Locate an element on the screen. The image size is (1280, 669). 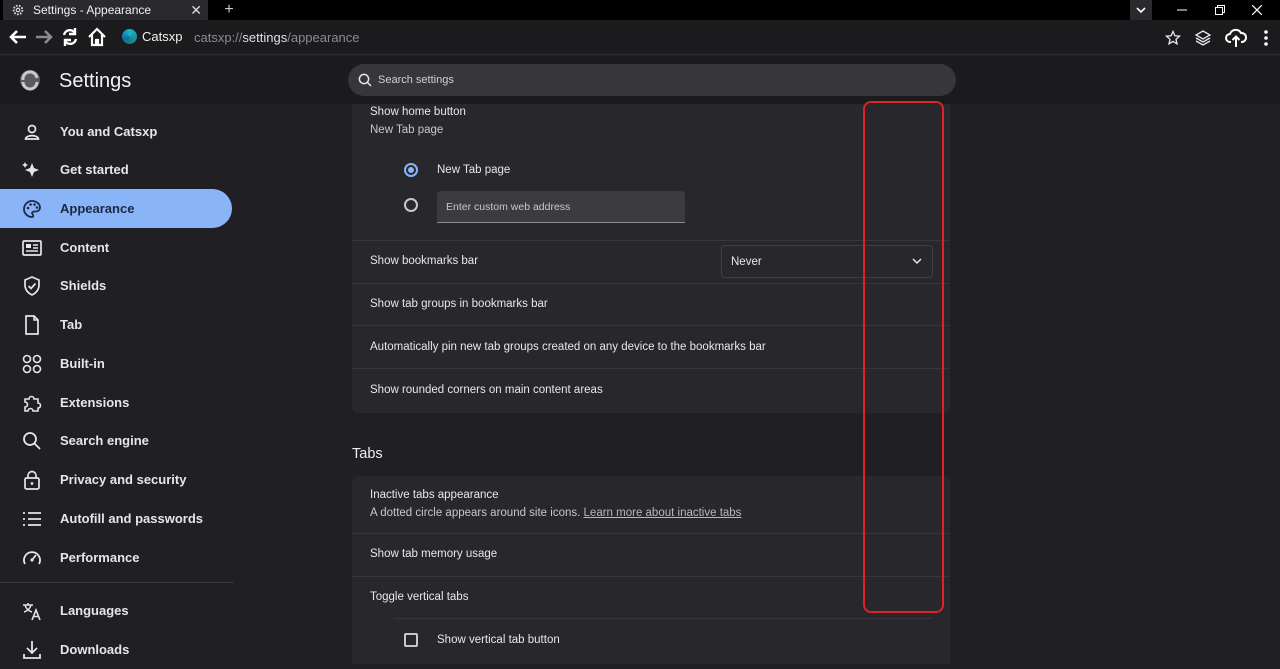
search-input is located at coordinates (628, 80).